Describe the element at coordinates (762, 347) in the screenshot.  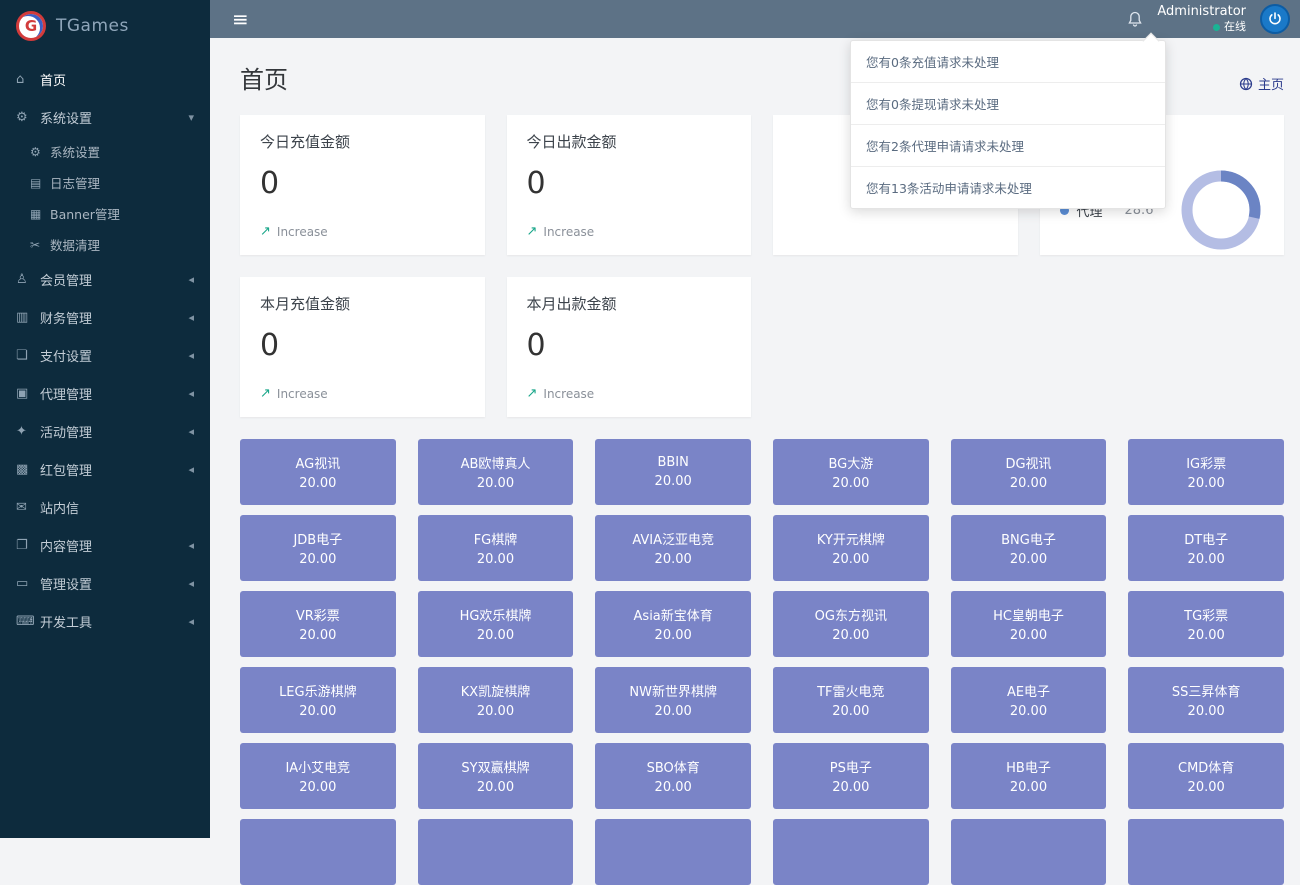
I see `stats-row-2: 本月充值金额 0 ↗ Increase 本月出款金额 0 ↗ Increase` at that location.